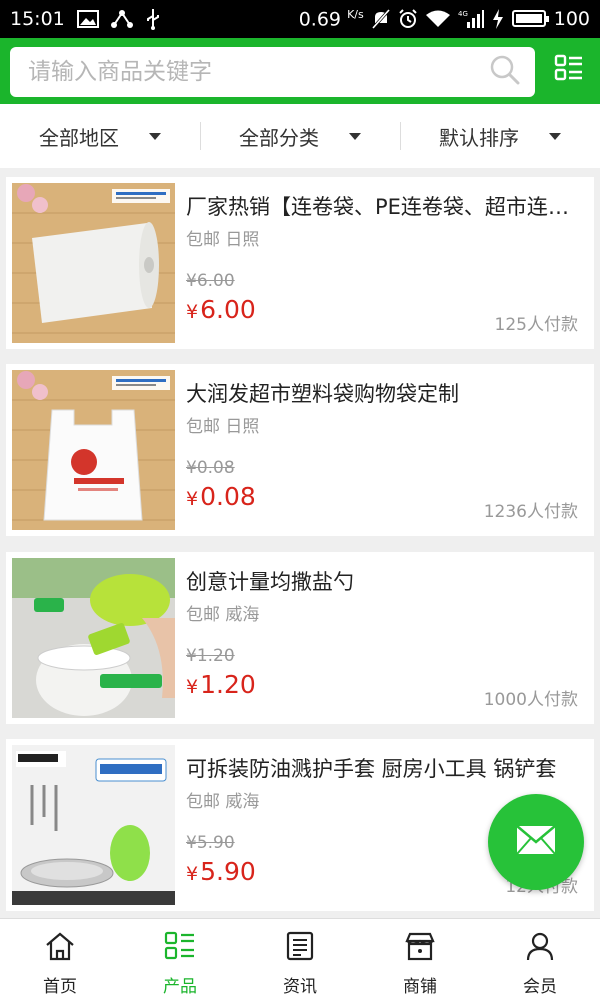  I want to click on tab-news: 资讯, so click(300, 959).